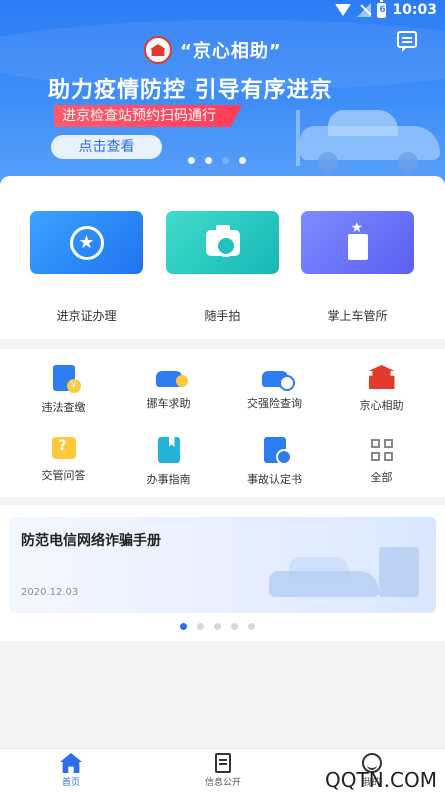 The image size is (445, 792). I want to click on grid-item-label: 挪车求助, so click(168, 403).